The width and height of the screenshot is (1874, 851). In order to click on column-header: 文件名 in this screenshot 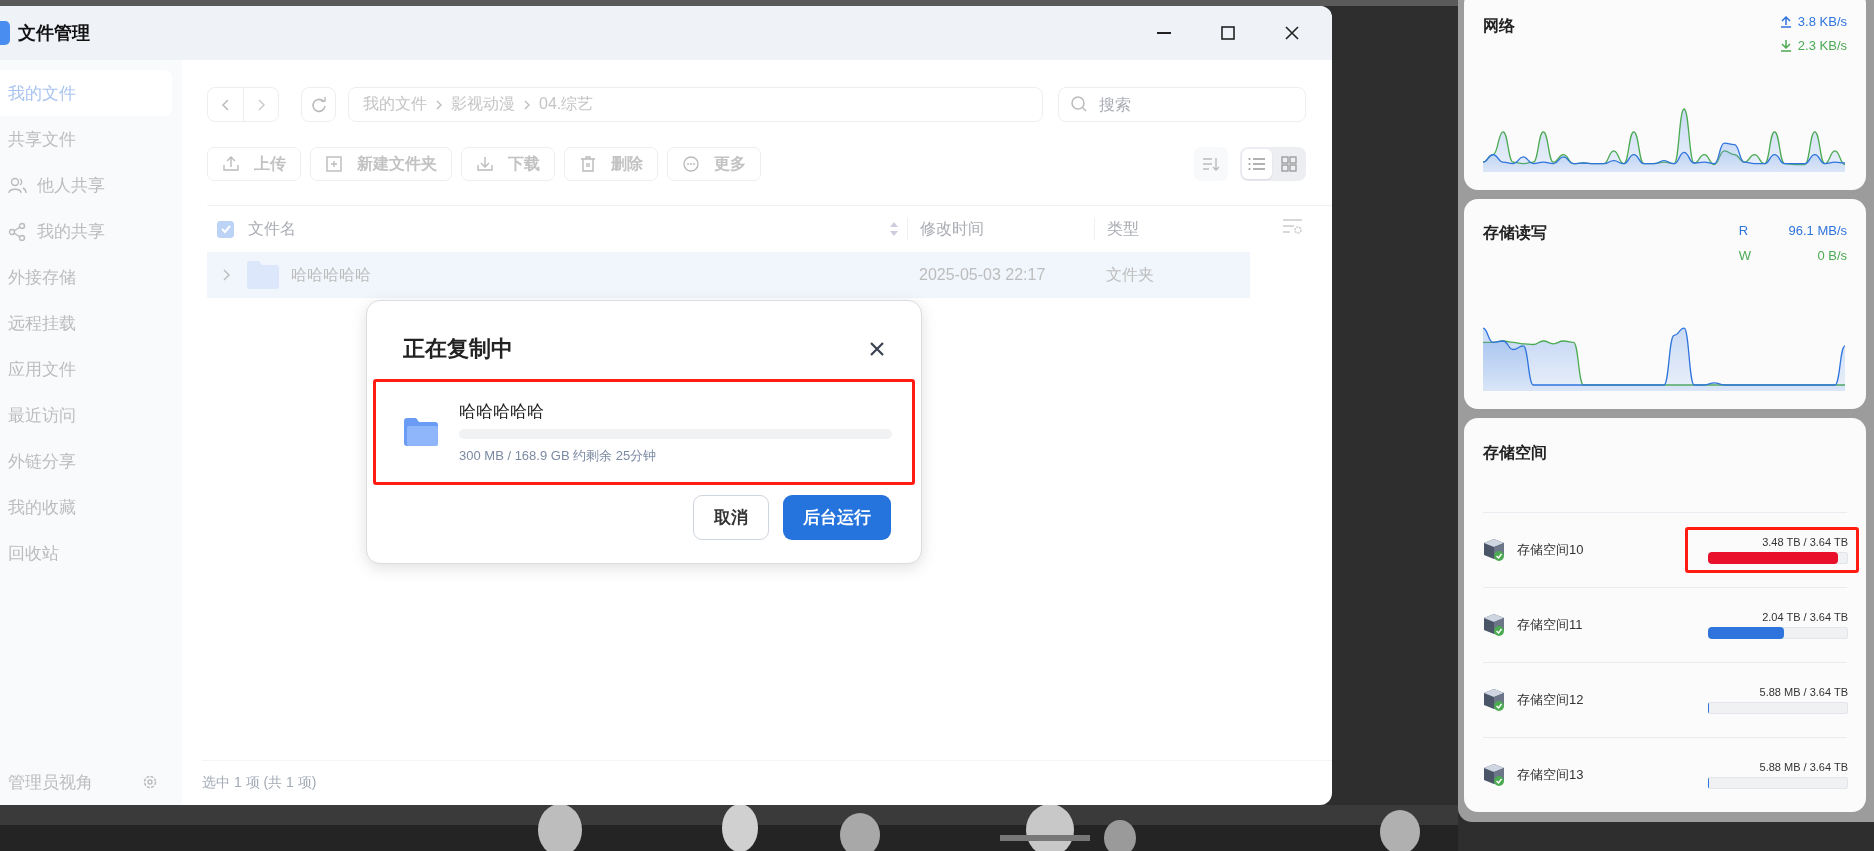, I will do `click(272, 229)`.